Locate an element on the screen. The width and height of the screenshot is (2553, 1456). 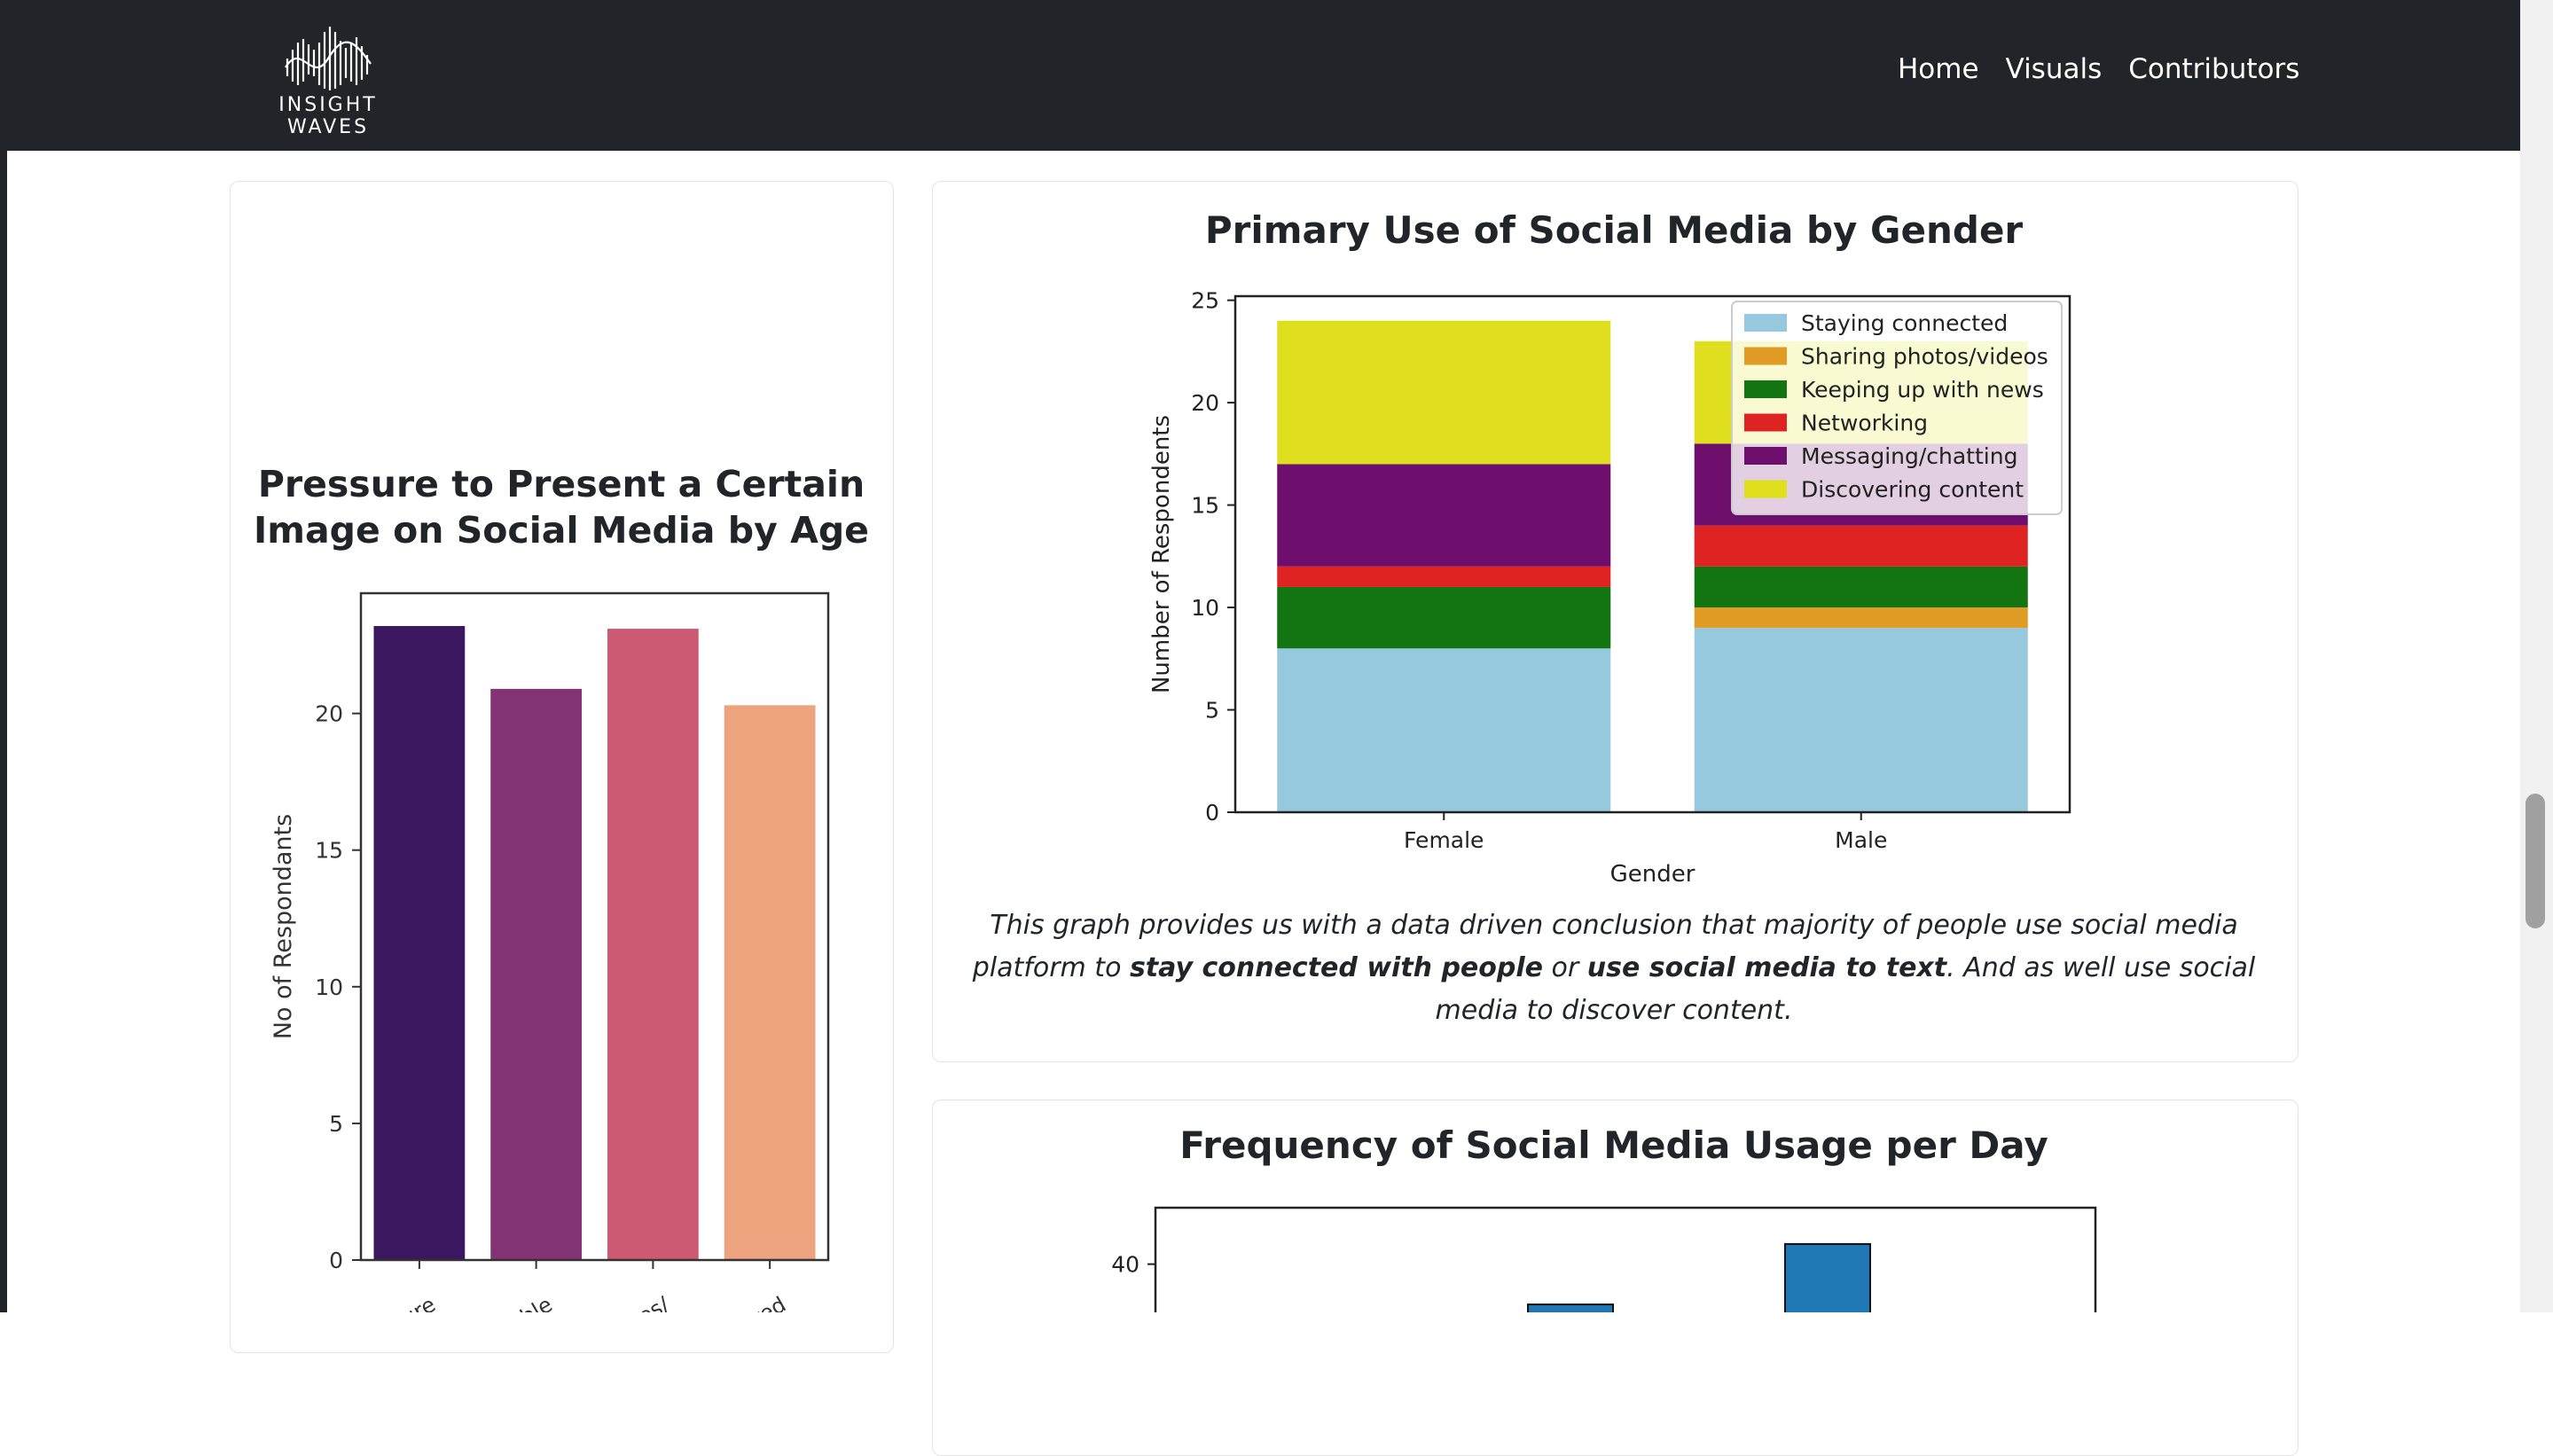
x-tick-label-0: Cure is located at coordinates (412, 1302).